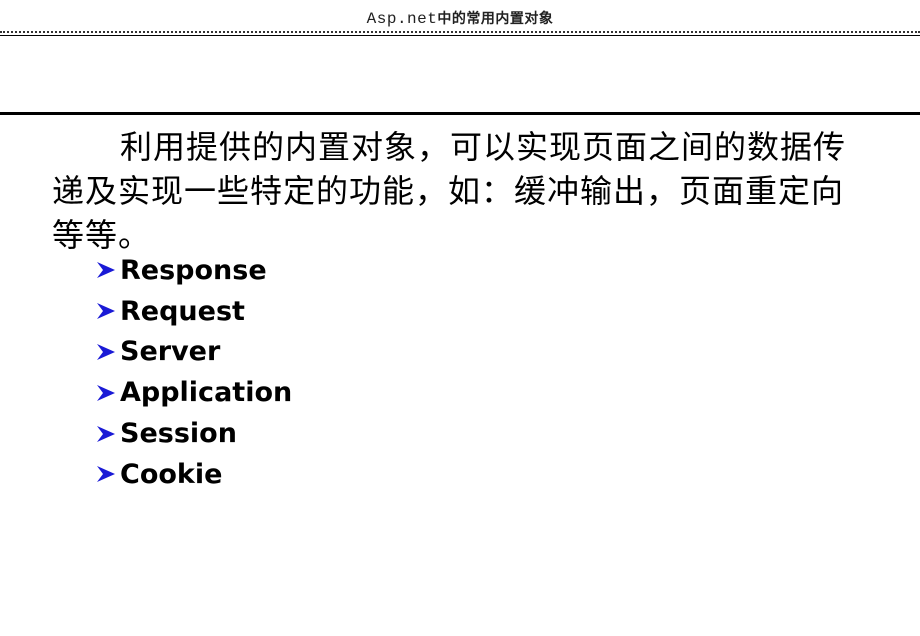 The height and width of the screenshot is (636, 920). I want to click on bullet-label: Cookie, so click(171, 474).